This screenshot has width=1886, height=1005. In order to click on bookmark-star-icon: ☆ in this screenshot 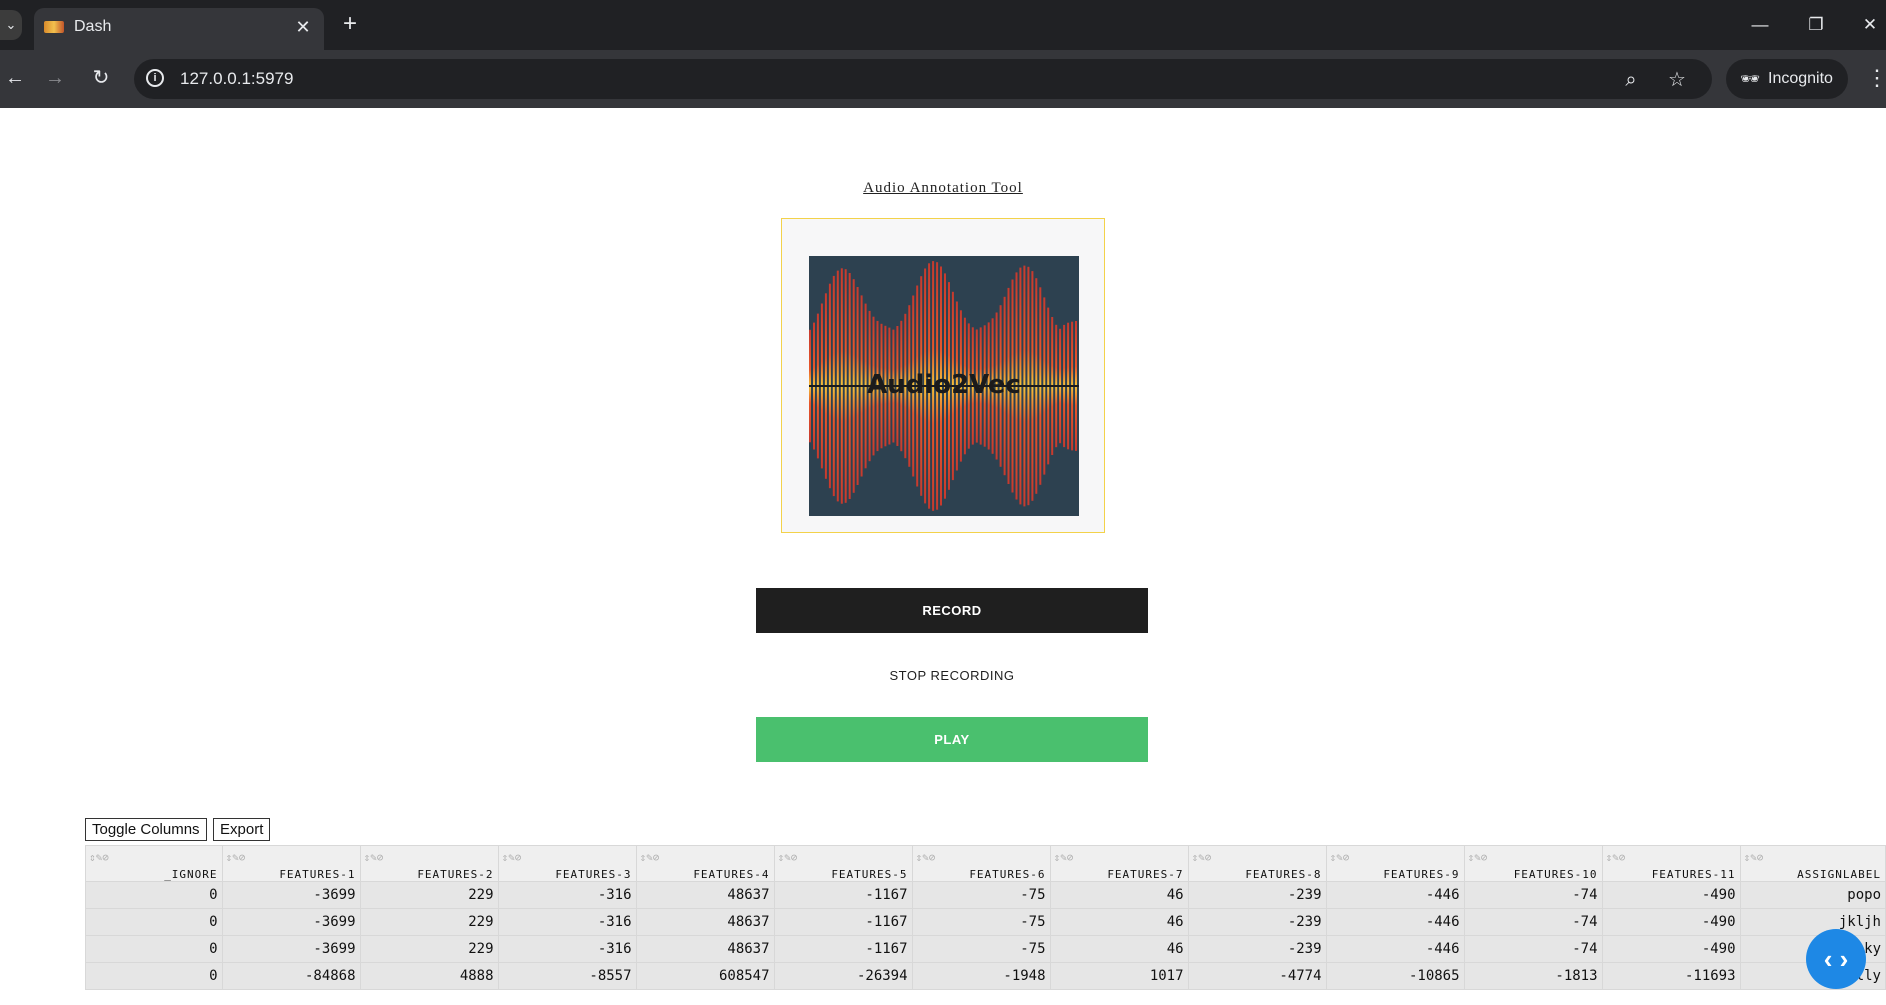, I will do `click(1677, 80)`.